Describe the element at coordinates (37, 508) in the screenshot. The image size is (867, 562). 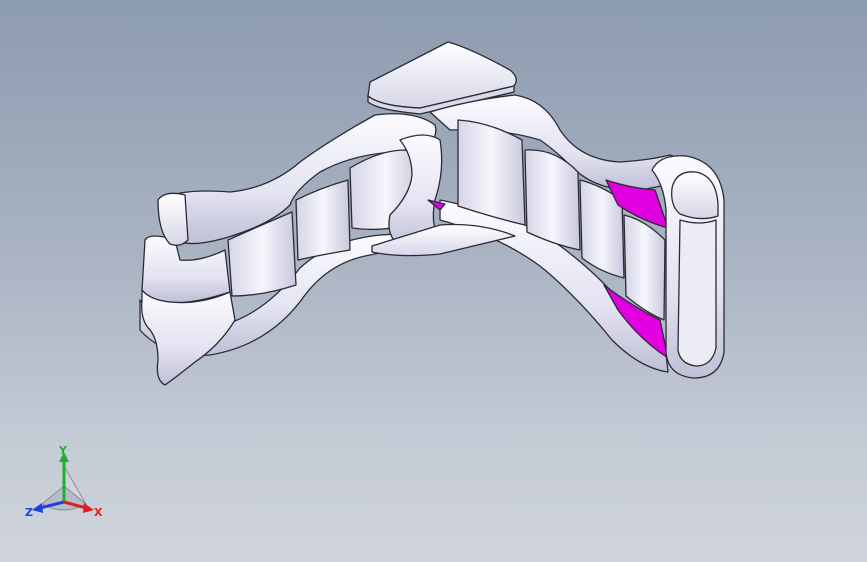
I see `z-axis-arrow` at that location.